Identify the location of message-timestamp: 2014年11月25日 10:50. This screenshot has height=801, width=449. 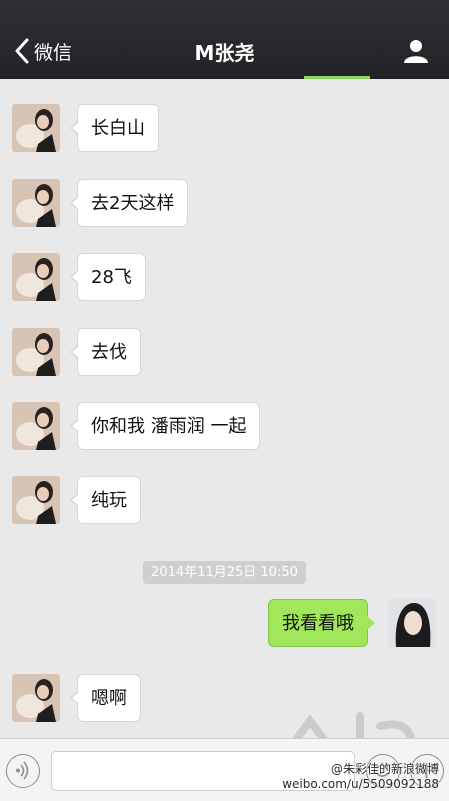
(224, 572).